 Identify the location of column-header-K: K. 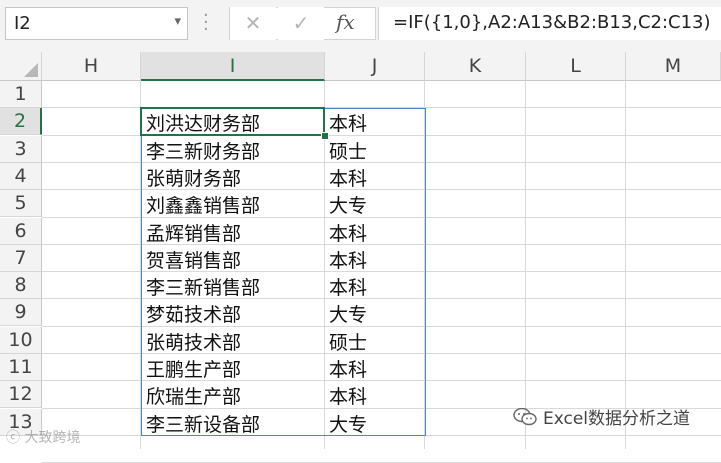
(475, 66).